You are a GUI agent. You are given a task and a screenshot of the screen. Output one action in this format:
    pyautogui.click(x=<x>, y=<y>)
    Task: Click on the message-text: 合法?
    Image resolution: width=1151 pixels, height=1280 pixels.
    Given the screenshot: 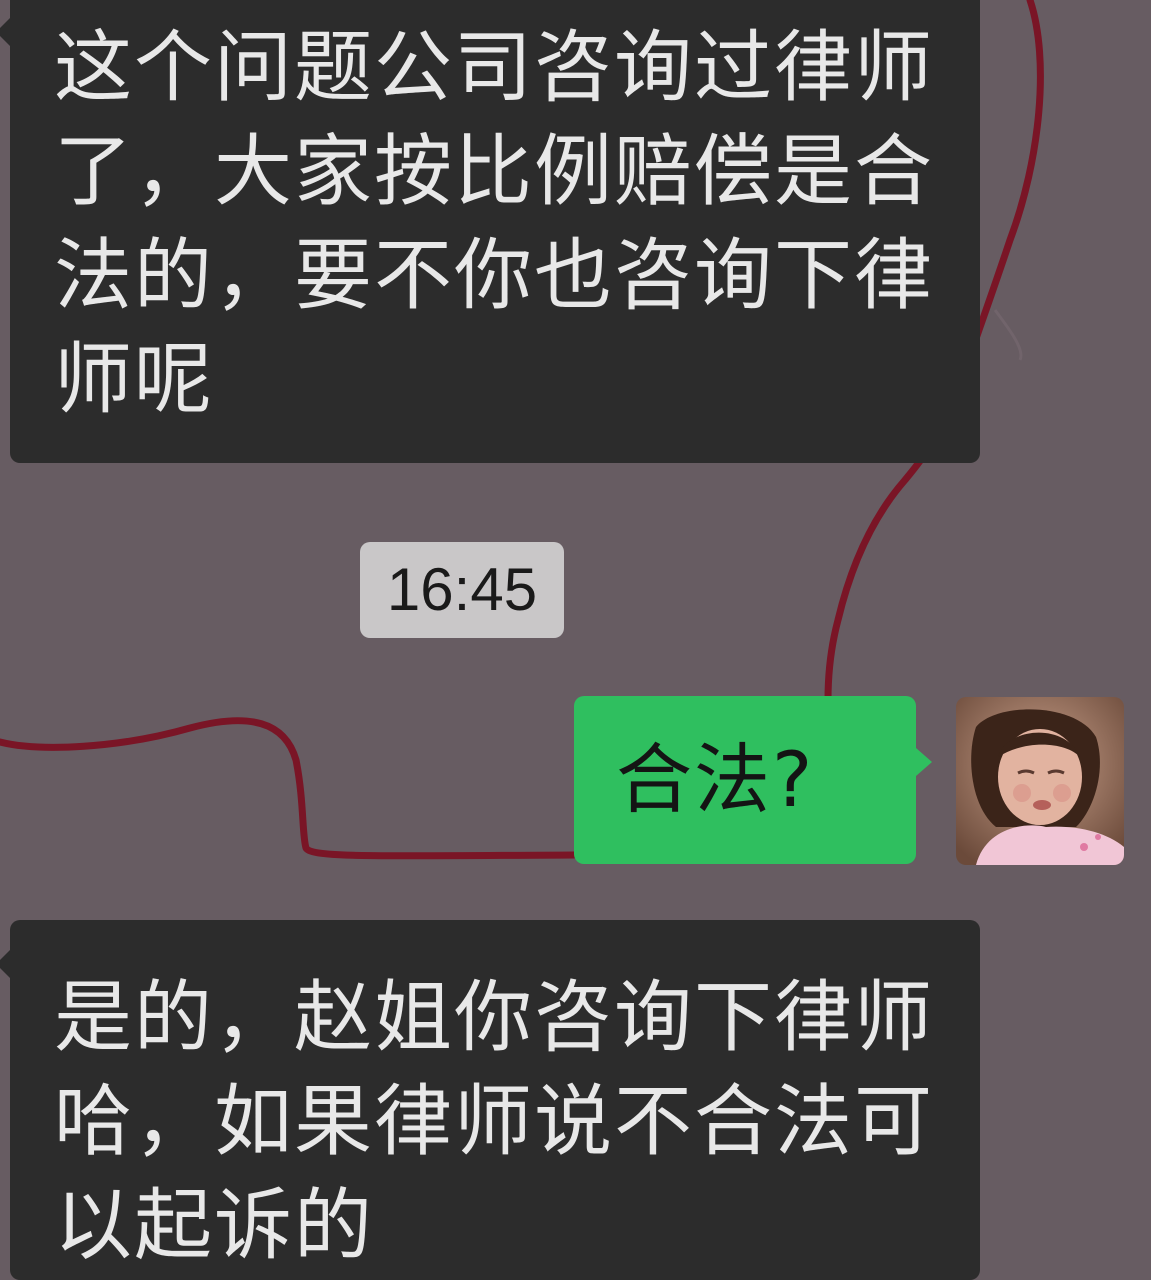 What is the action you would take?
    pyautogui.click(x=715, y=779)
    